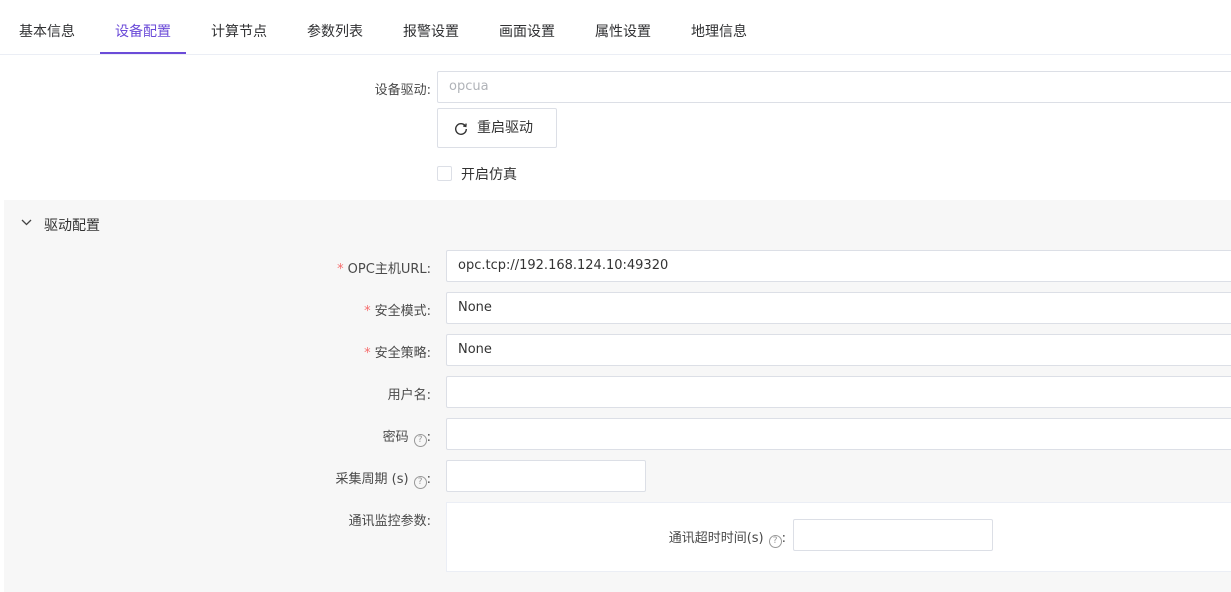  What do you see at coordinates (406, 438) in the screenshot?
I see `password-label: 密码?:` at bounding box center [406, 438].